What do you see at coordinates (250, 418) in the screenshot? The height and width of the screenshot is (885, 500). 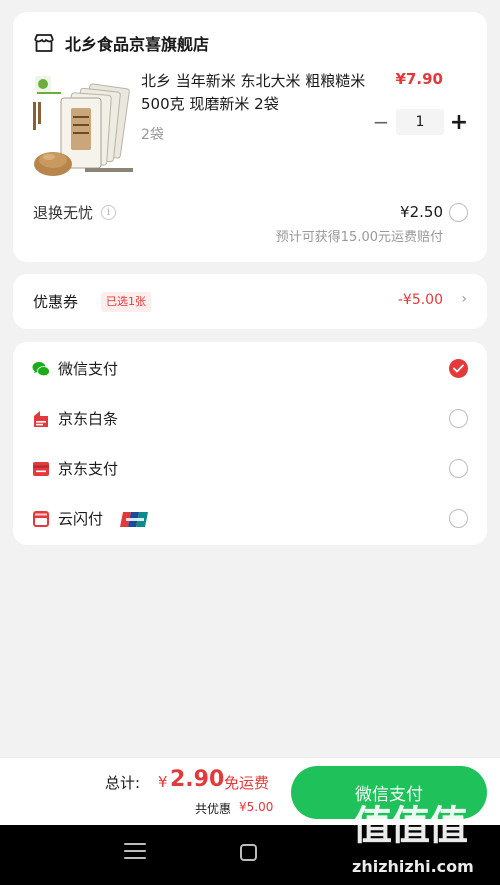 I see `payment-option-jd-baitiao: 京东白条` at bounding box center [250, 418].